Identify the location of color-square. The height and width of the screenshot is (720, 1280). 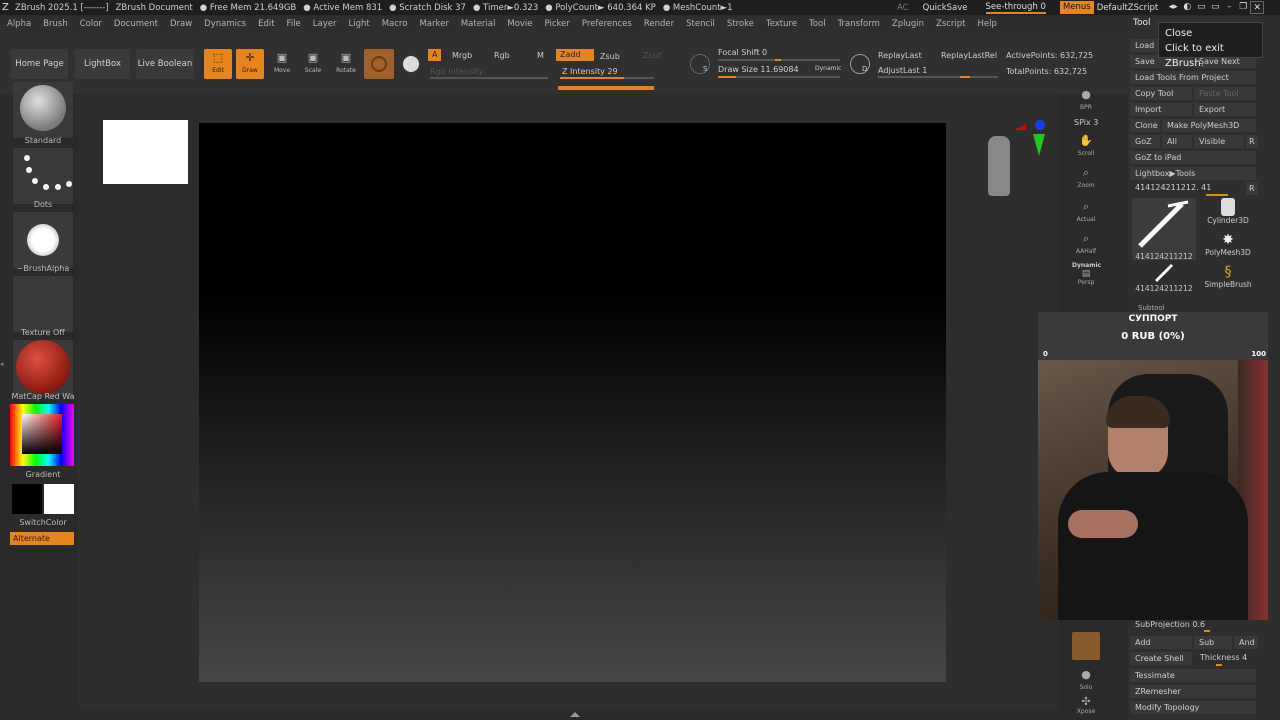
(42, 434).